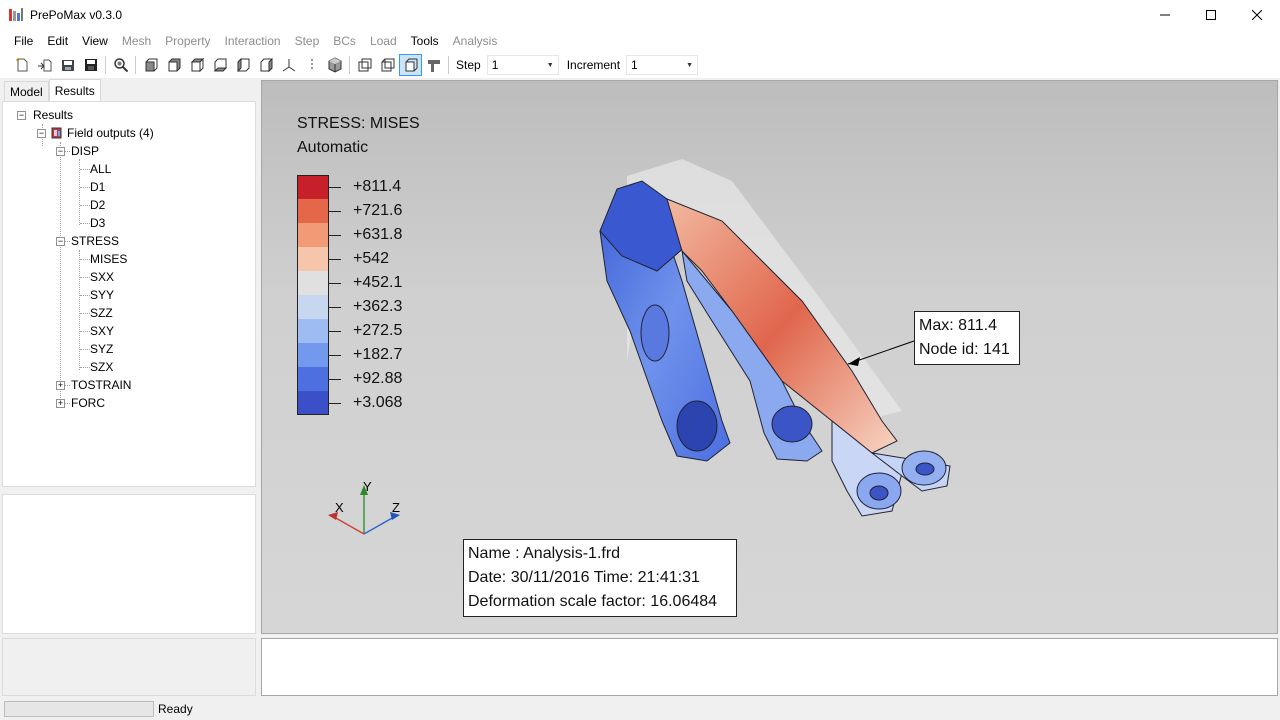  Describe the element at coordinates (53, 115) in the screenshot. I see `tree-item-results: Results` at that location.